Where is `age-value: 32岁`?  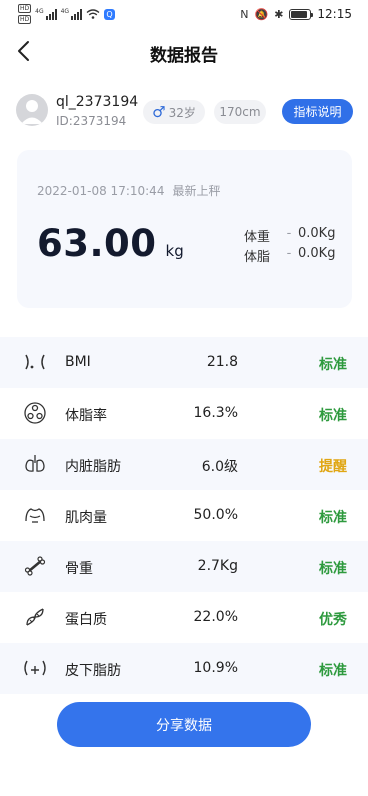
age-value: 32岁 is located at coordinates (182, 112).